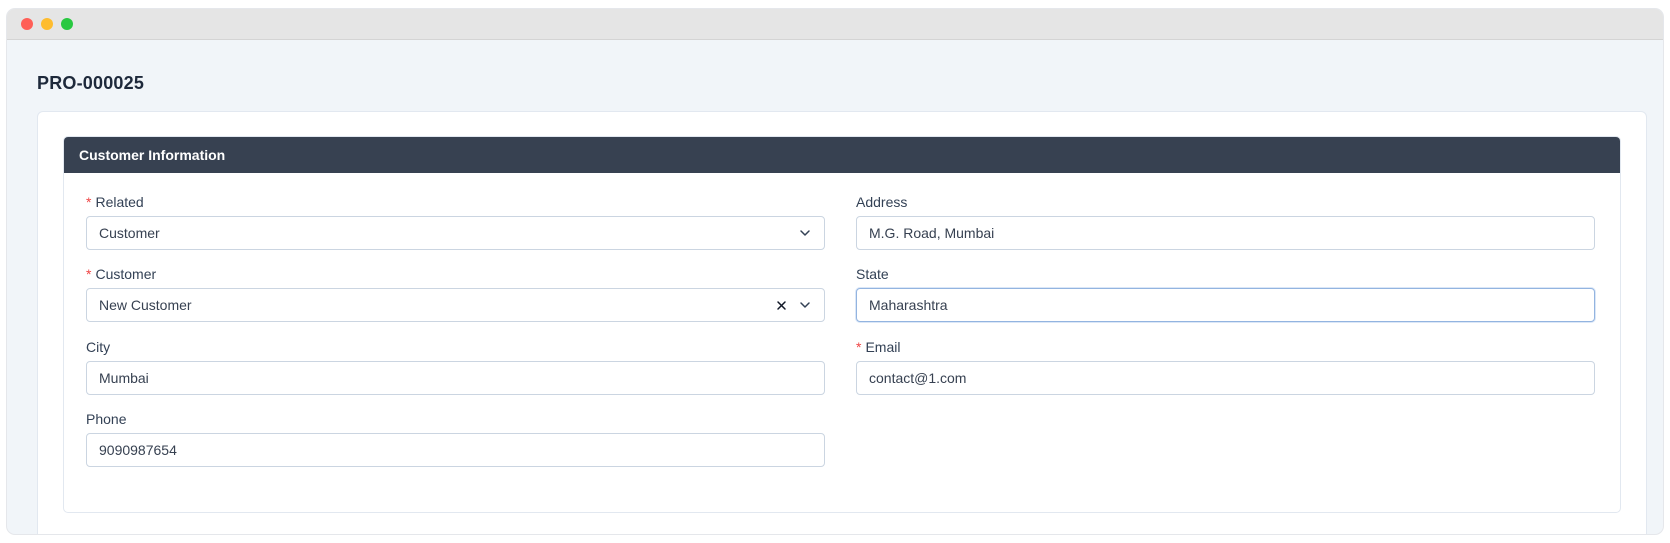 This screenshot has height=543, width=1670. What do you see at coordinates (115, 202) in the screenshot?
I see `related-label: * Related` at bounding box center [115, 202].